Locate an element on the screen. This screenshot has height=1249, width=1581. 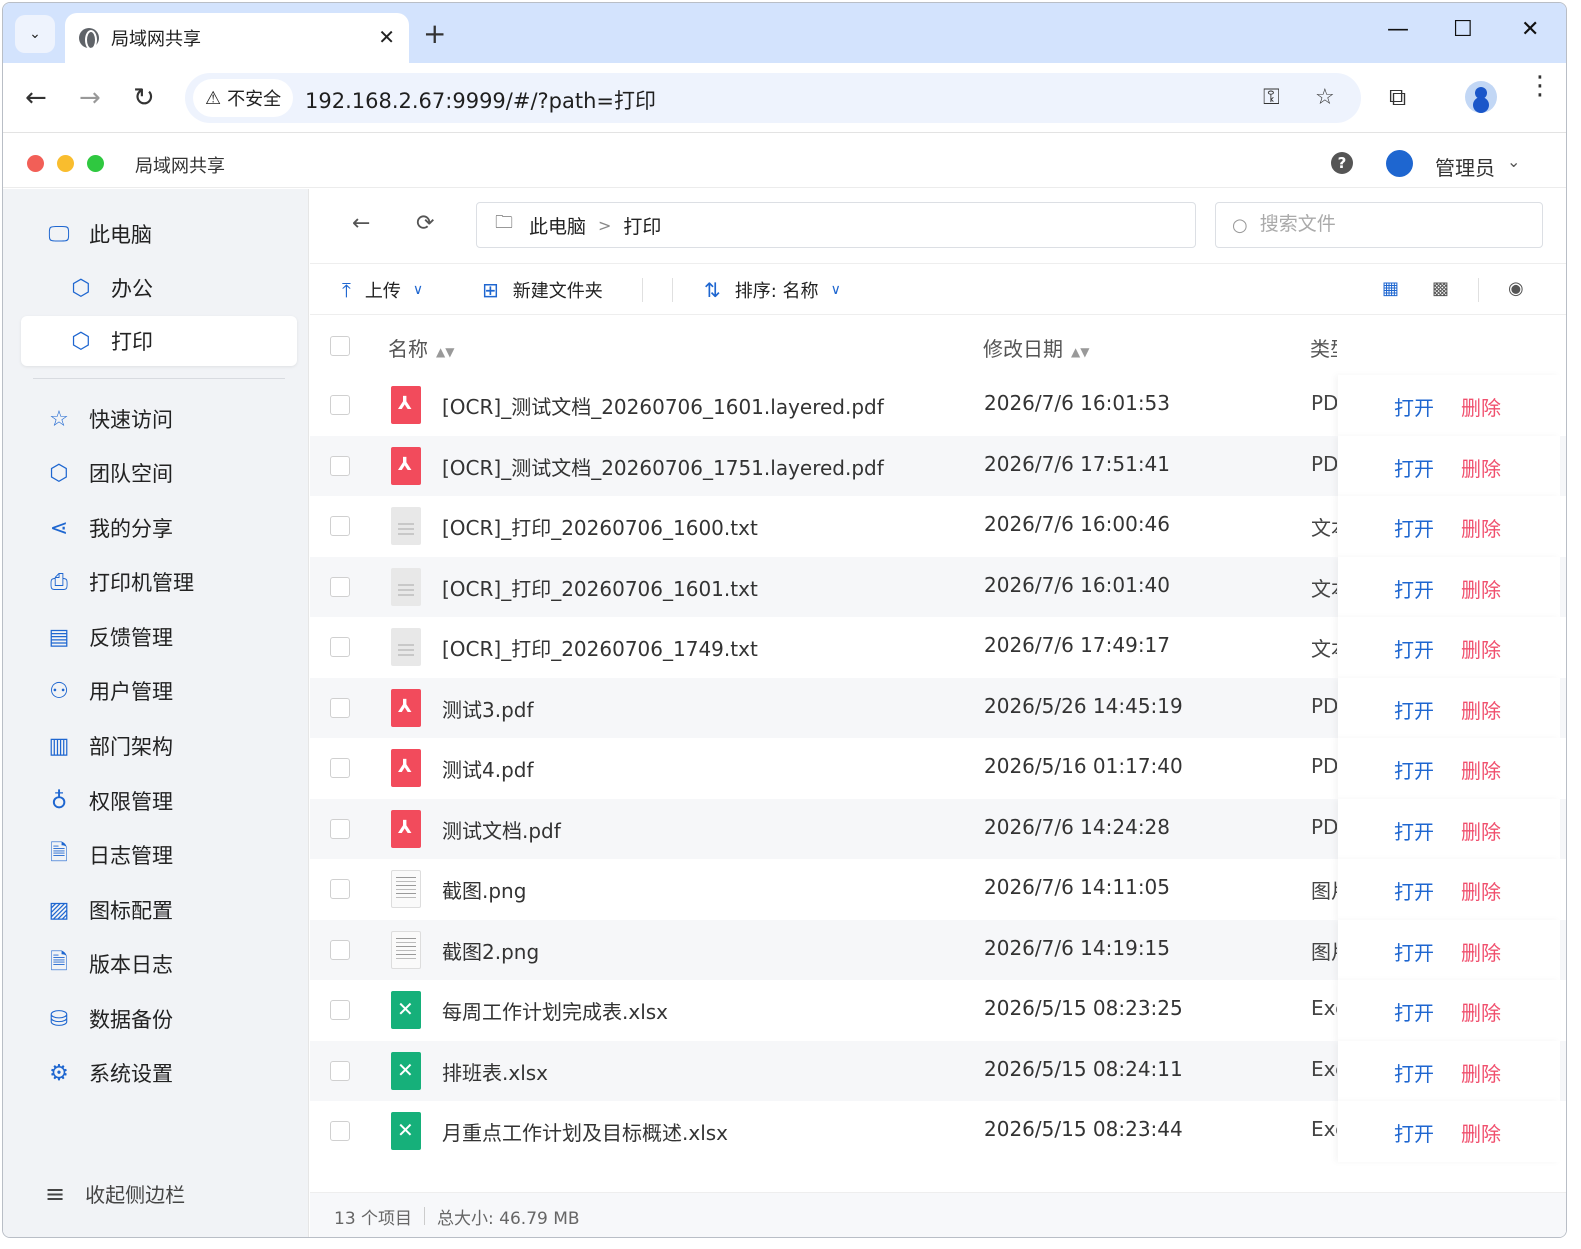
avatar is located at coordinates (1399, 163).